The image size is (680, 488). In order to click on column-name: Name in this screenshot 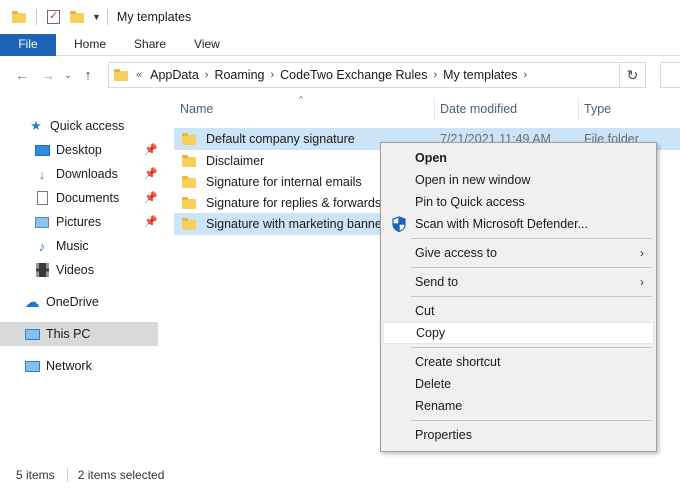, I will do `click(196, 109)`.